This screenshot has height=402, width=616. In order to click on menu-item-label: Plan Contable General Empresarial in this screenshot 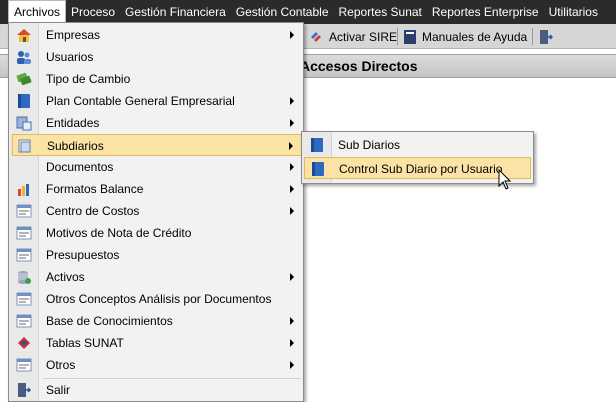, I will do `click(140, 101)`.